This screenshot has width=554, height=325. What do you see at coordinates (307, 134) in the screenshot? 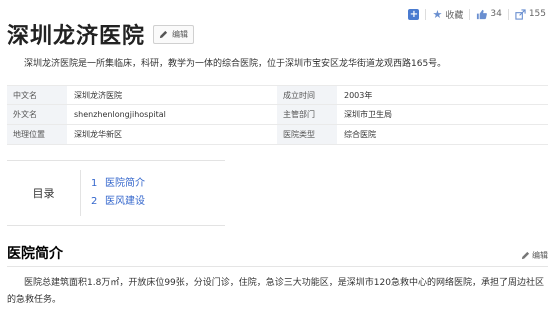
I see `info-key: 医院类型` at bounding box center [307, 134].